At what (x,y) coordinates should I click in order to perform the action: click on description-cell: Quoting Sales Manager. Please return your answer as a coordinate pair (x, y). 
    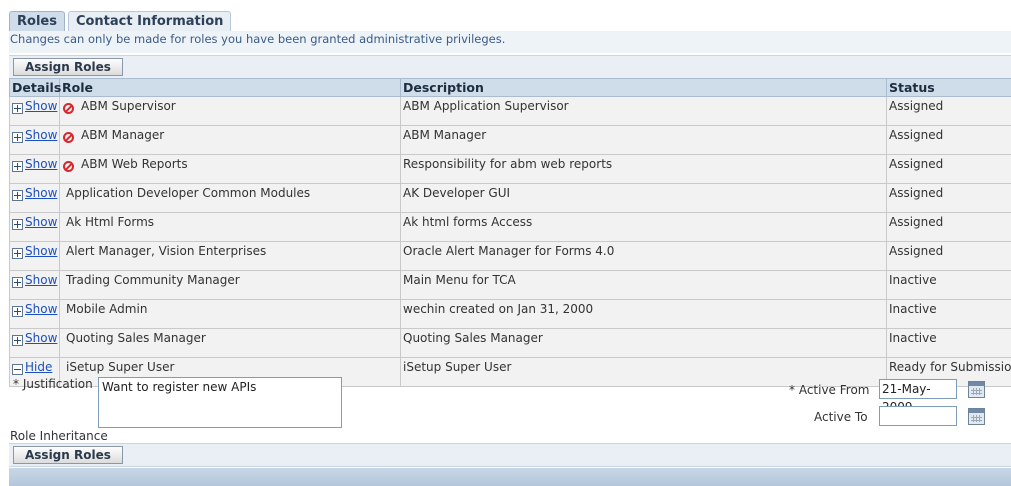
    Looking at the image, I should click on (643, 343).